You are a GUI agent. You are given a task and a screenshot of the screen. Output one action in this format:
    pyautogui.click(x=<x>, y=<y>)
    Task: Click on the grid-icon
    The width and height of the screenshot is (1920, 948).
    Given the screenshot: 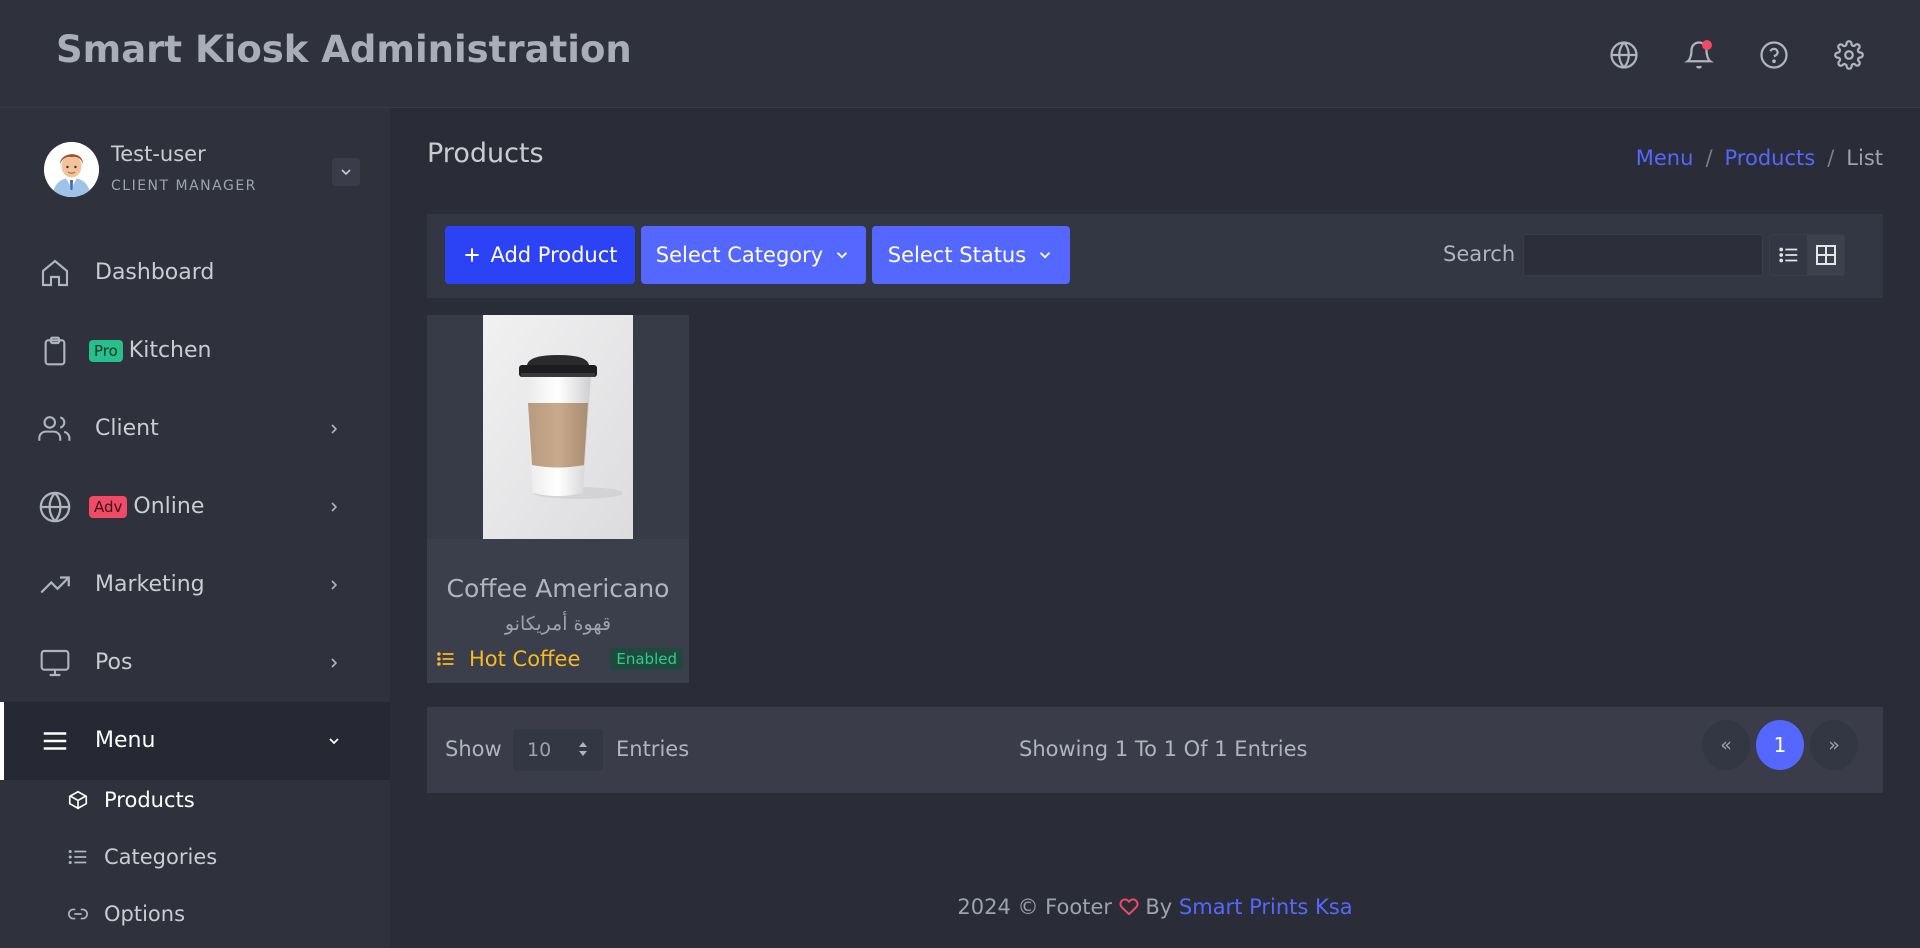 What is the action you would take?
    pyautogui.click(x=1825, y=255)
    